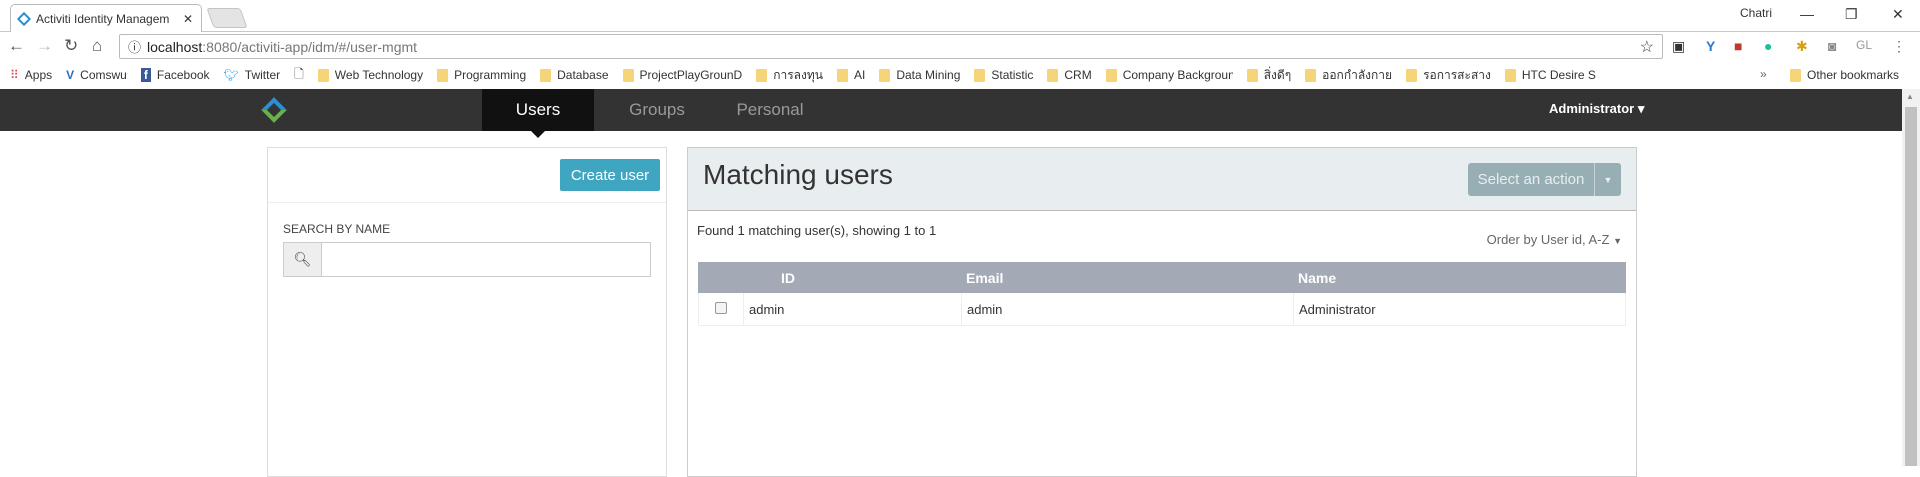  I want to click on result-count: Found 1 matching user(s), showing 1 to 1, so click(817, 230).